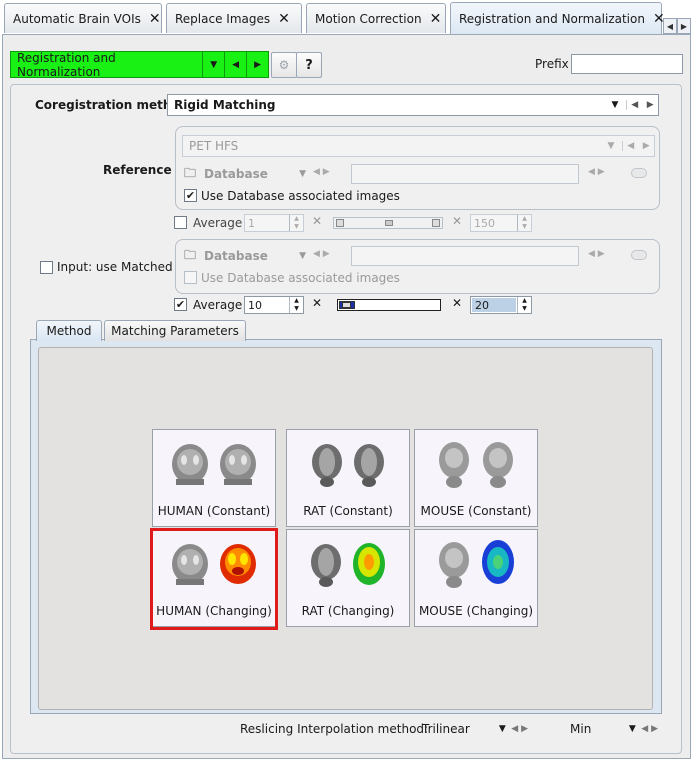 This screenshot has height=761, width=693. What do you see at coordinates (465, 256) in the screenshot?
I see `input-path-field` at bounding box center [465, 256].